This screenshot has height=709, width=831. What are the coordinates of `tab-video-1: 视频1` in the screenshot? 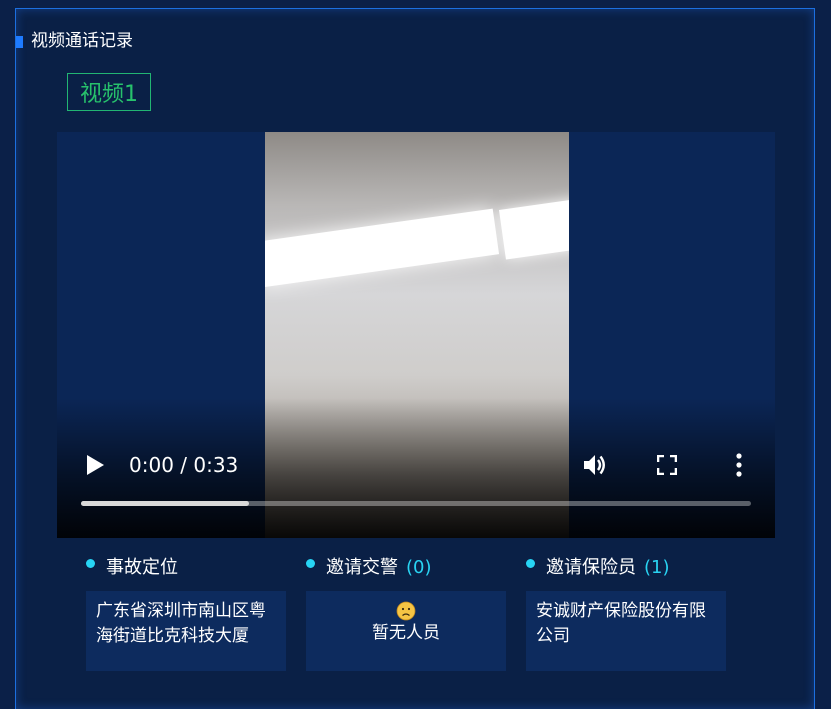 It's located at (109, 92).